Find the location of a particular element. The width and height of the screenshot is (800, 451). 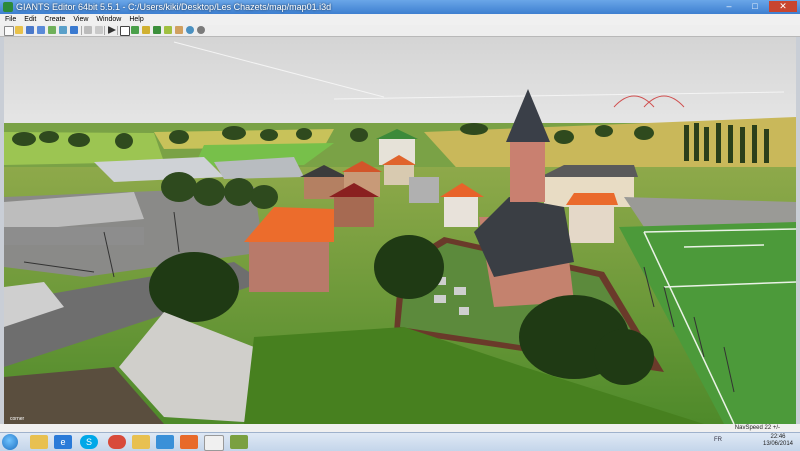

menu-help: Help is located at coordinates (135, 19).